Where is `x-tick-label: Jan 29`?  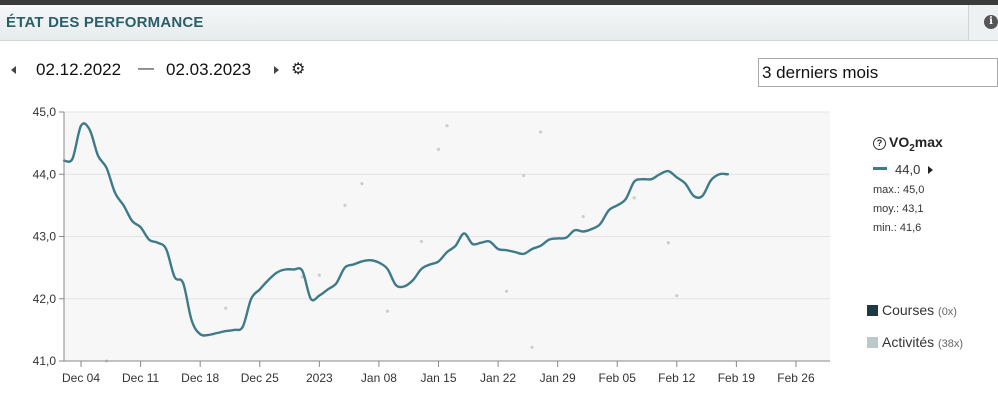
x-tick-label: Jan 29 is located at coordinates (558, 378).